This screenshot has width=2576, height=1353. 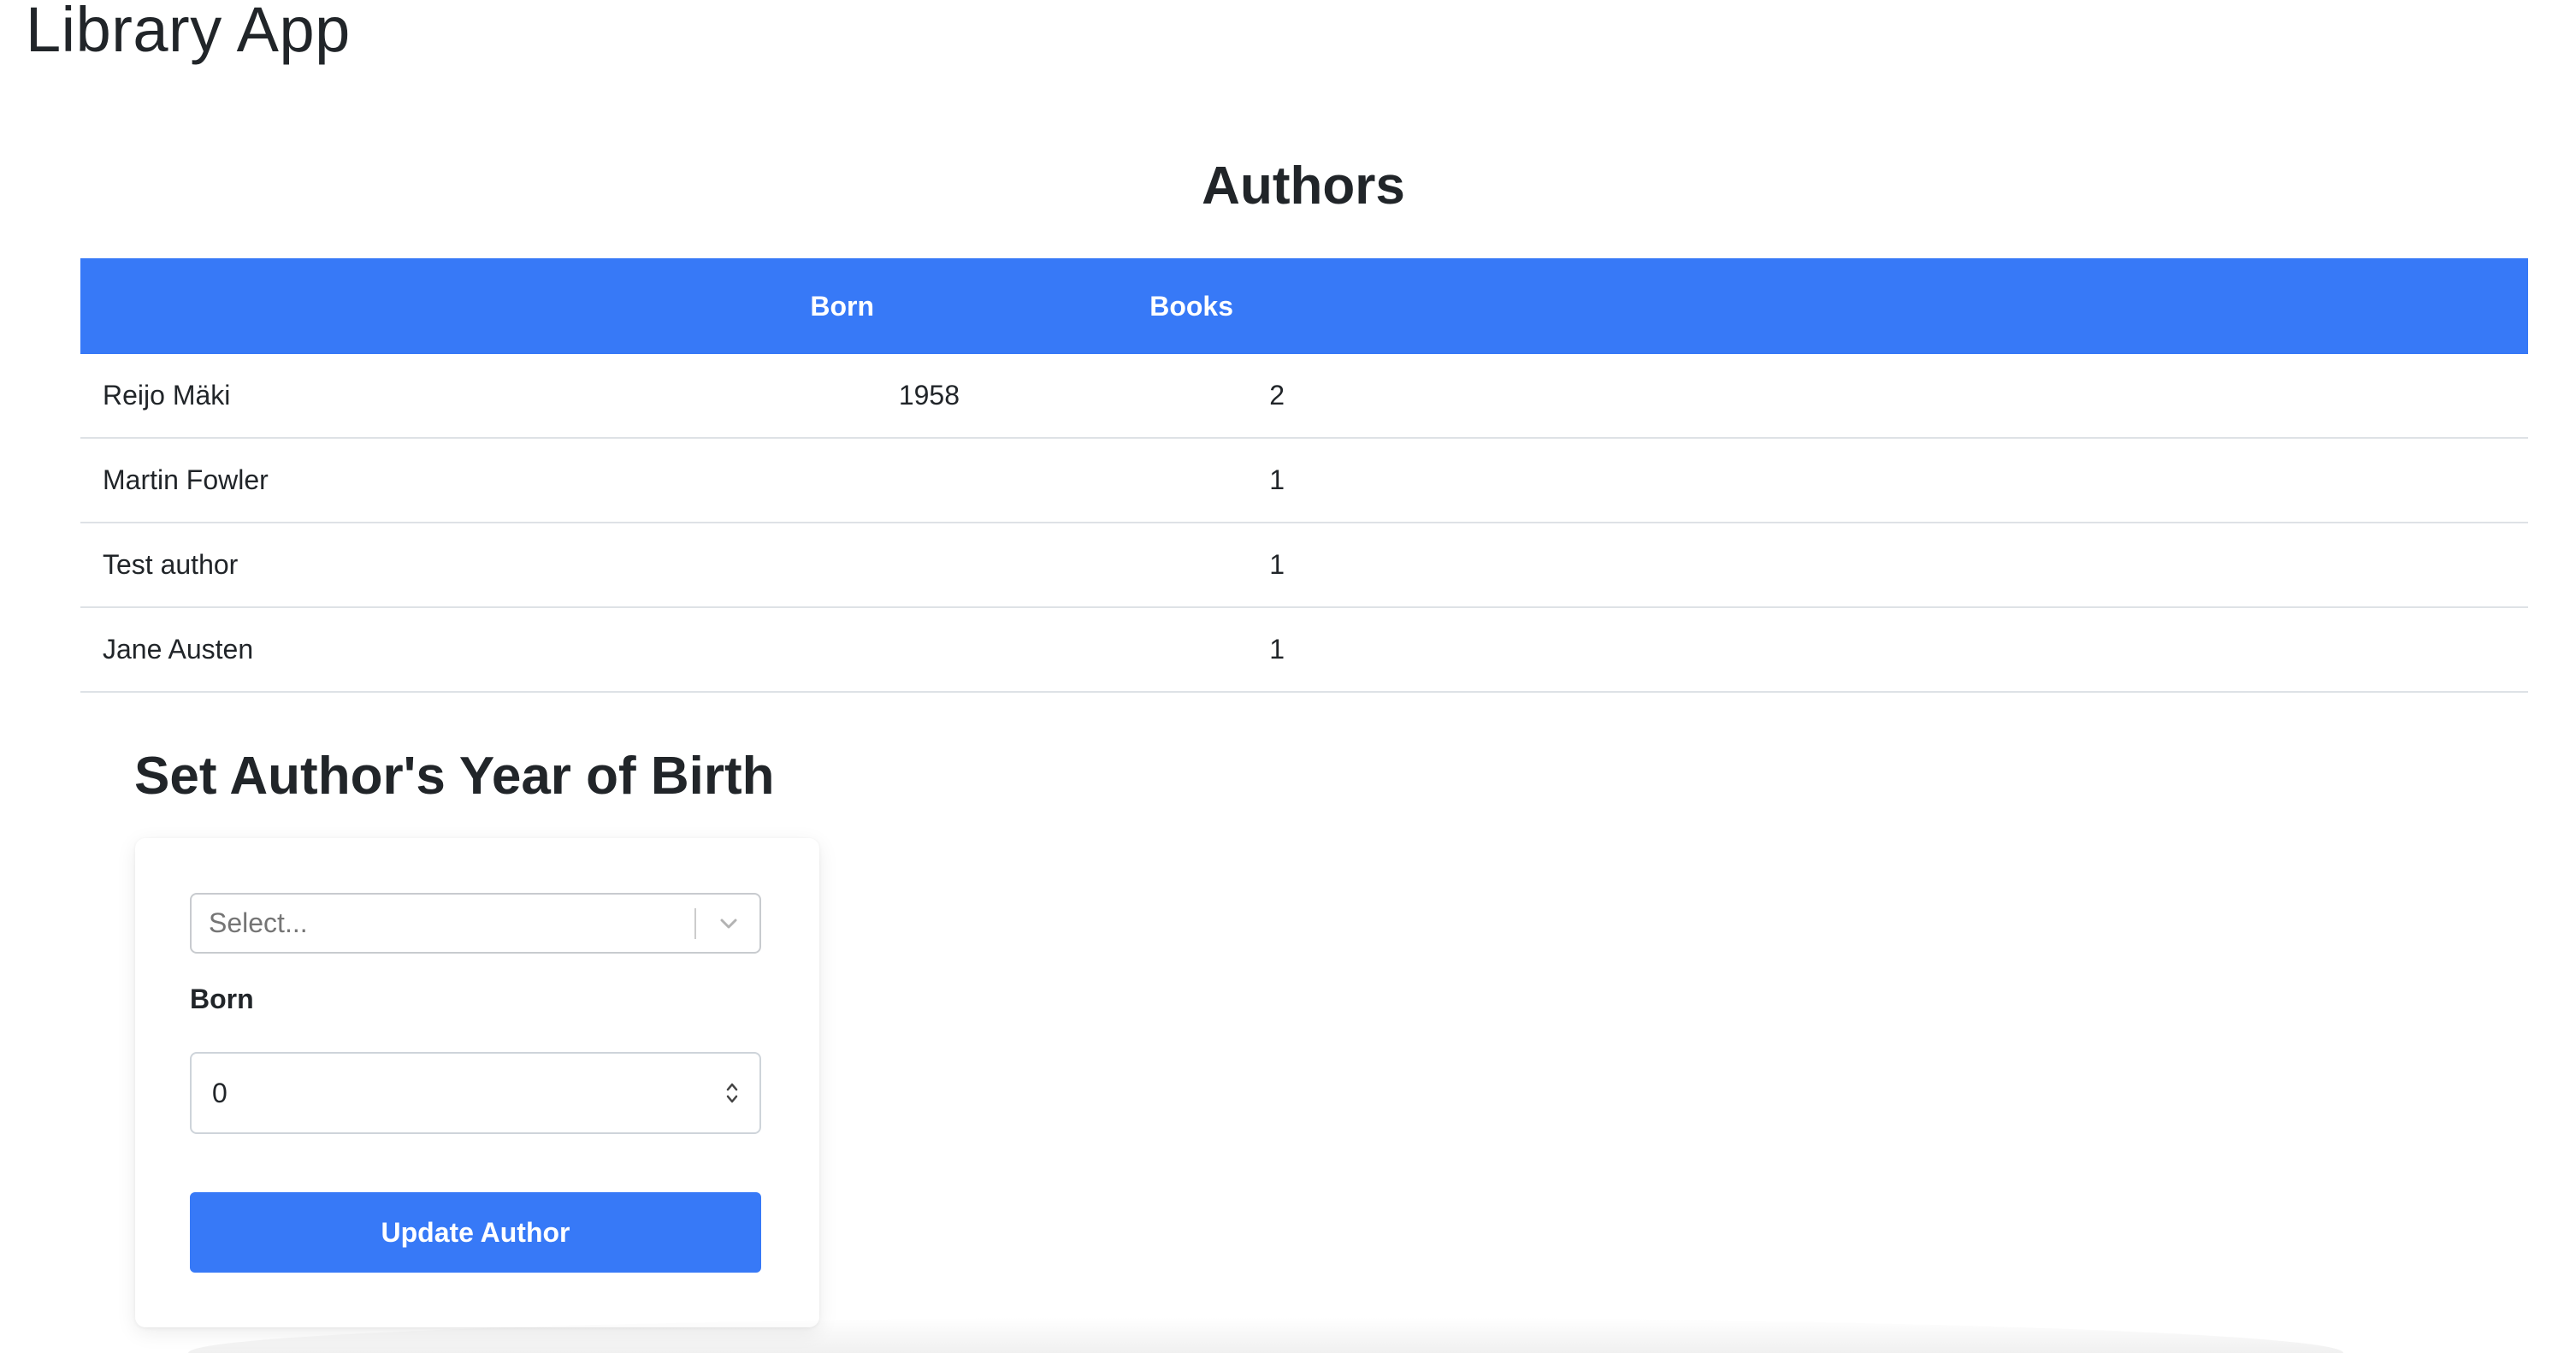 I want to click on author-books-cell: 2, so click(x=1122, y=396).